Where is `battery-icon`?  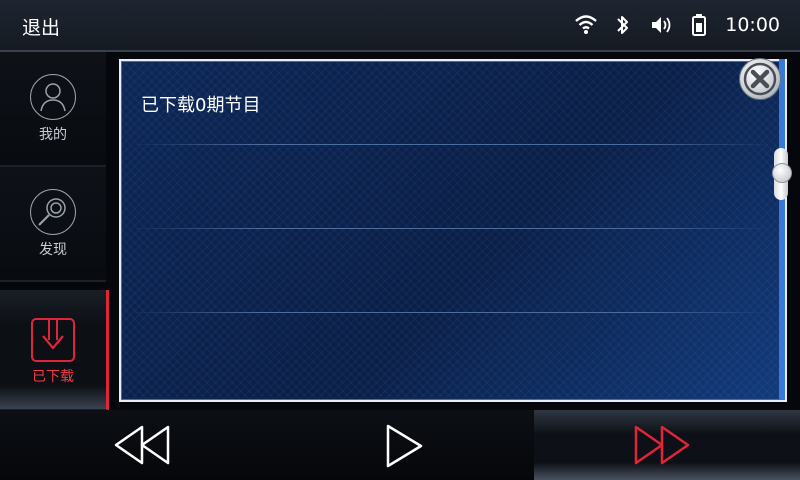 battery-icon is located at coordinates (699, 25).